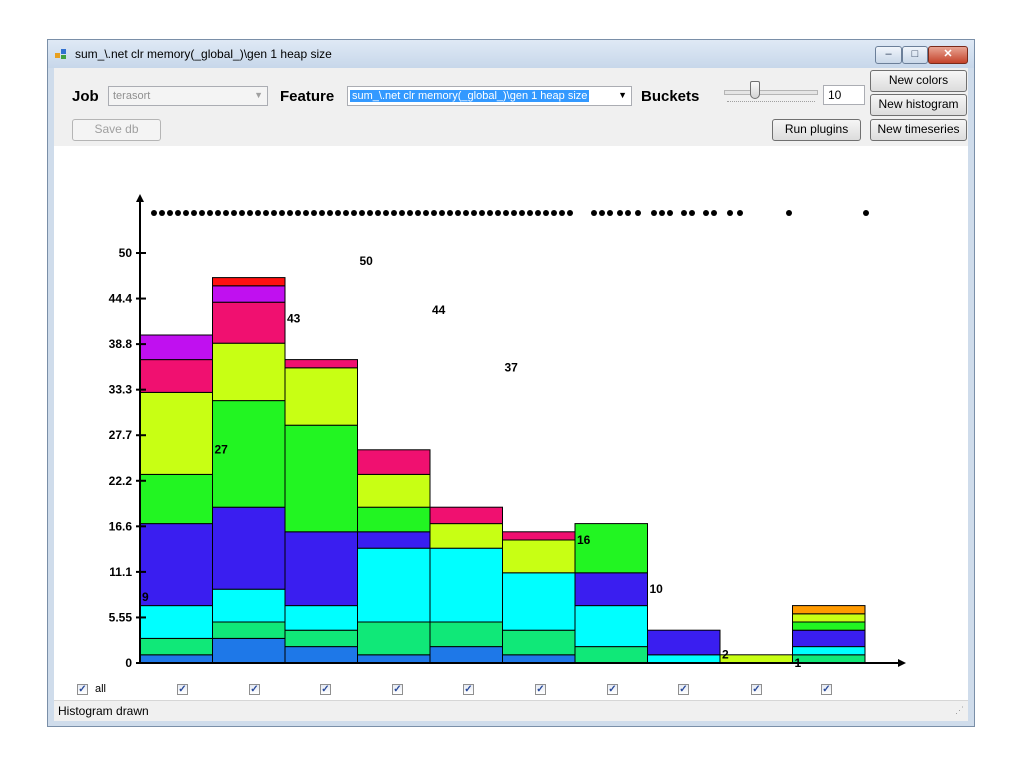  What do you see at coordinates (918, 105) in the screenshot?
I see `new-histogram-button: New histogram` at bounding box center [918, 105].